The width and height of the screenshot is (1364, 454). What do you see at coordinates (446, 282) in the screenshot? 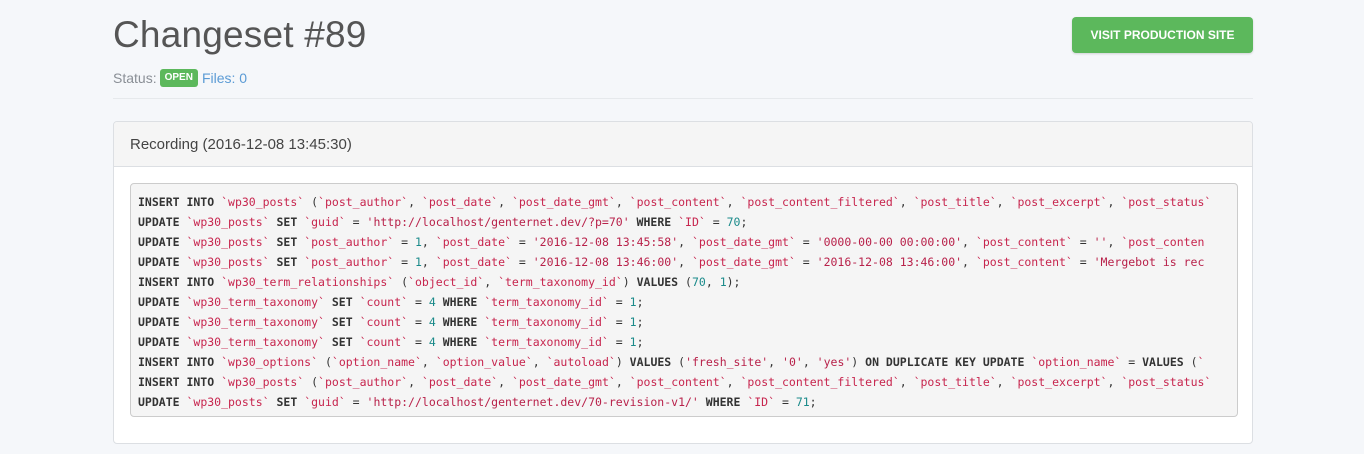
I see `sql-token: `object_id`` at bounding box center [446, 282].